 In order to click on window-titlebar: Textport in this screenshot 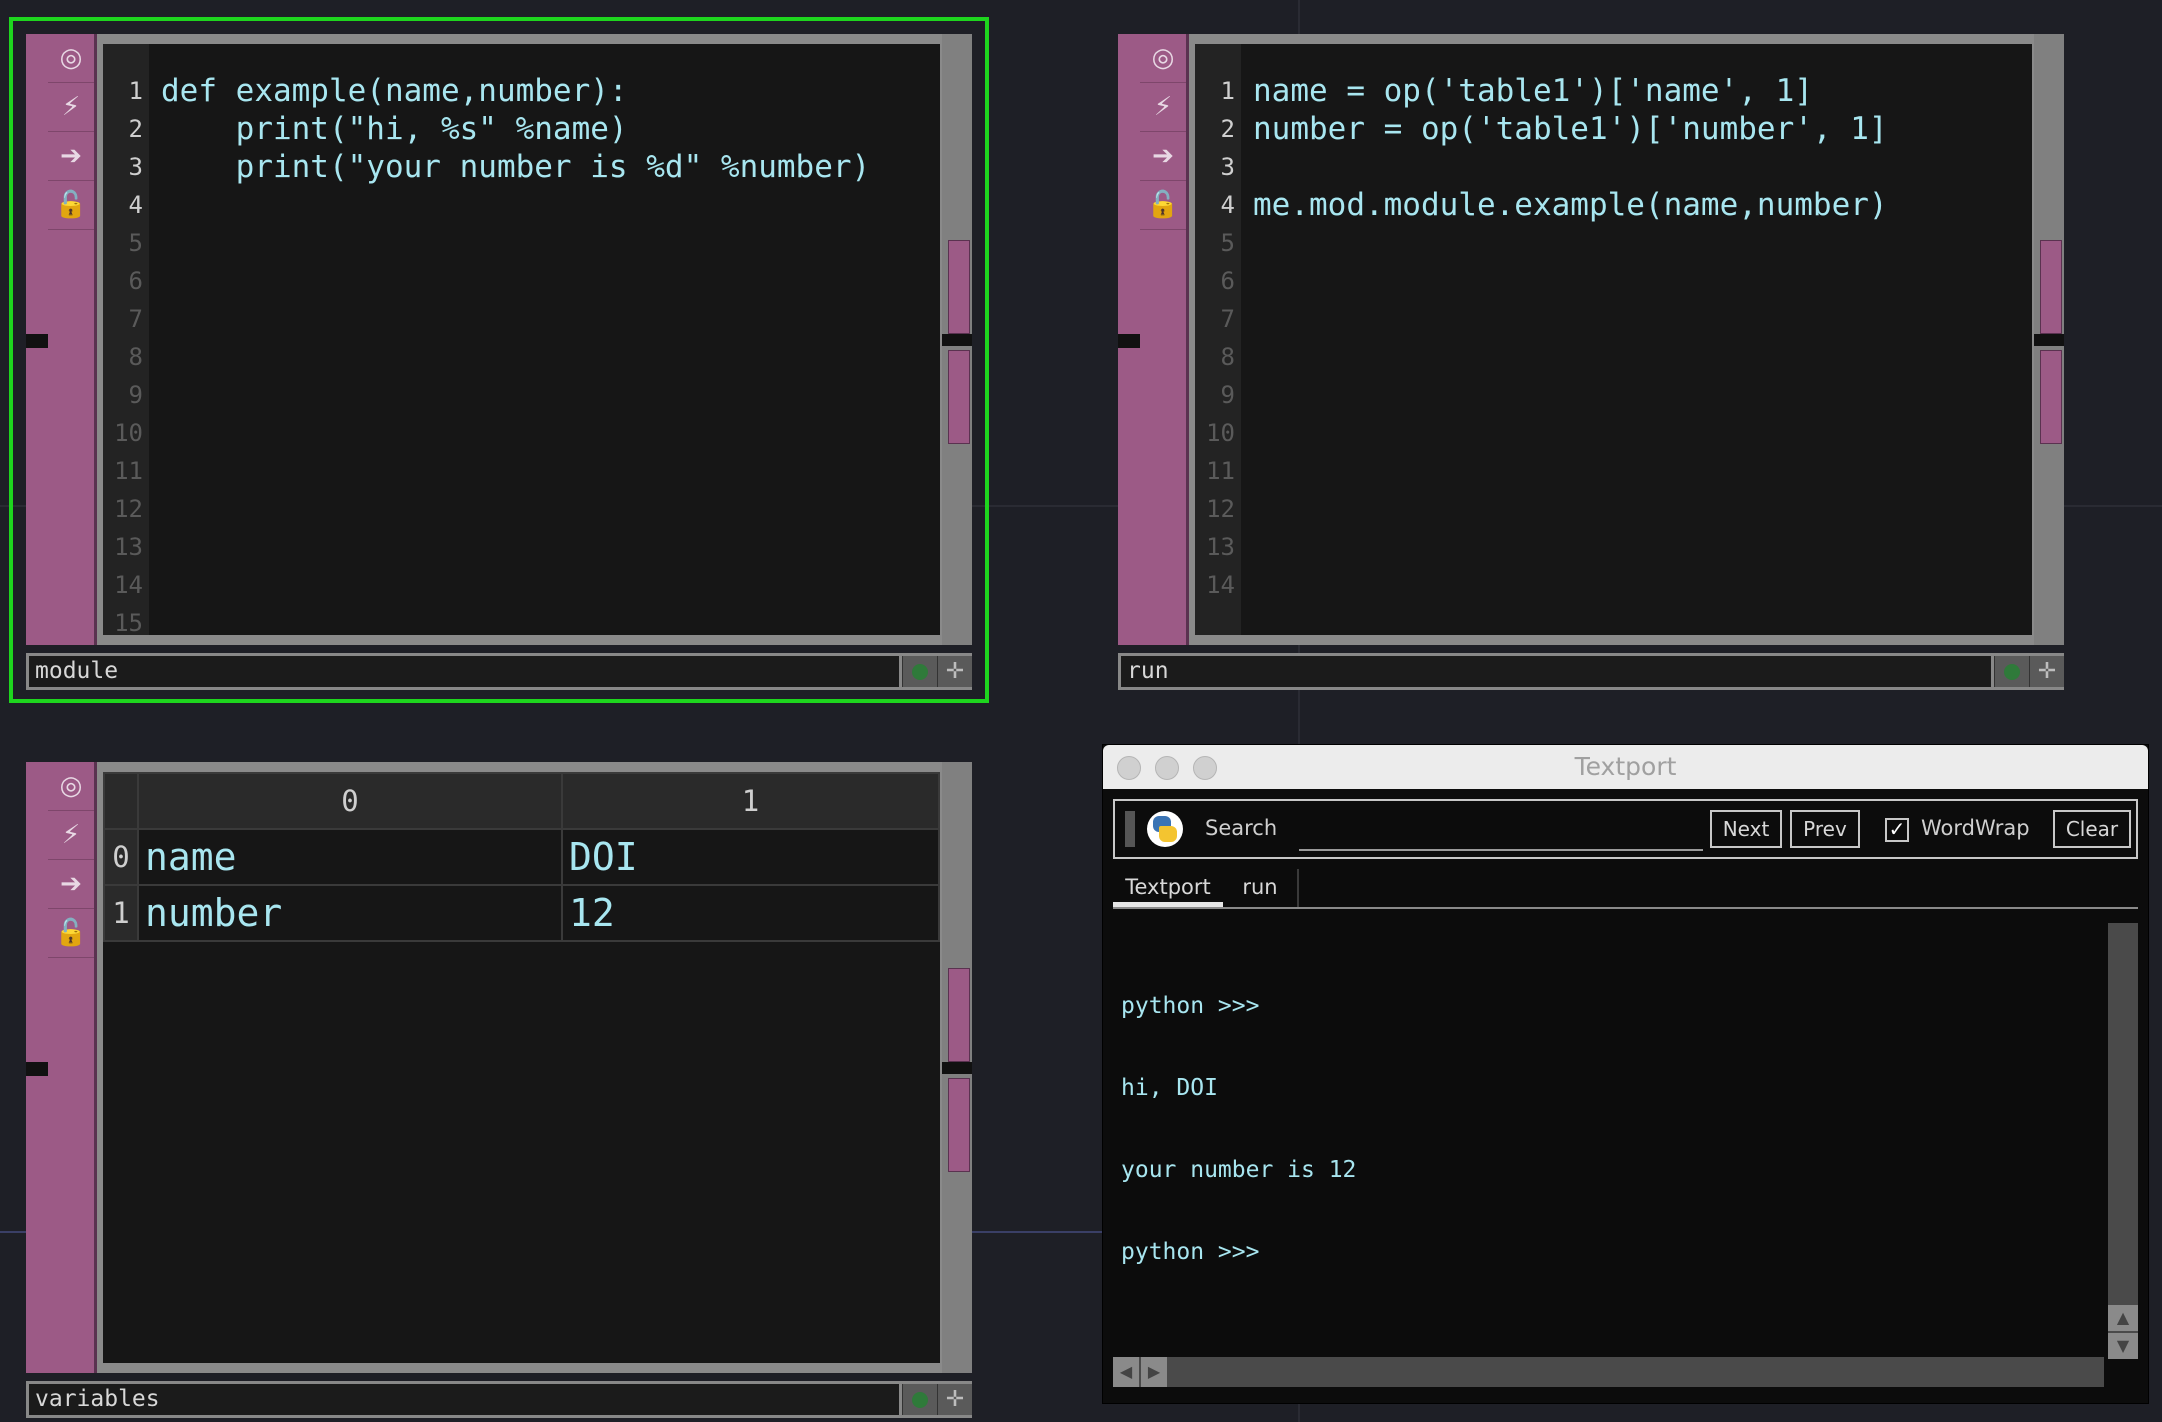, I will do `click(1625, 767)`.